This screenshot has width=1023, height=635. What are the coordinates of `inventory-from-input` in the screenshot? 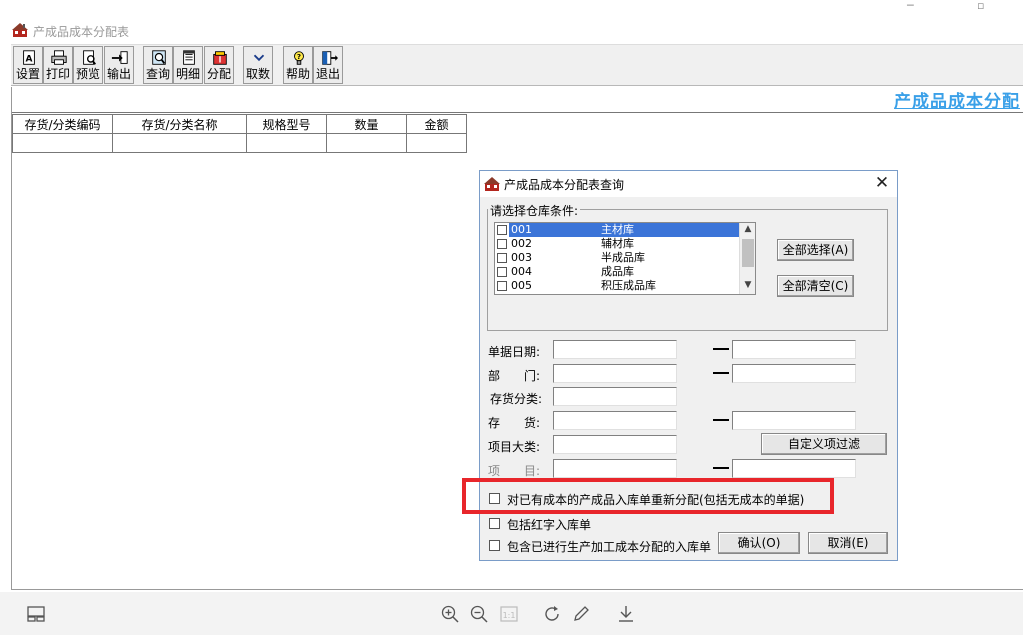 It's located at (615, 420).